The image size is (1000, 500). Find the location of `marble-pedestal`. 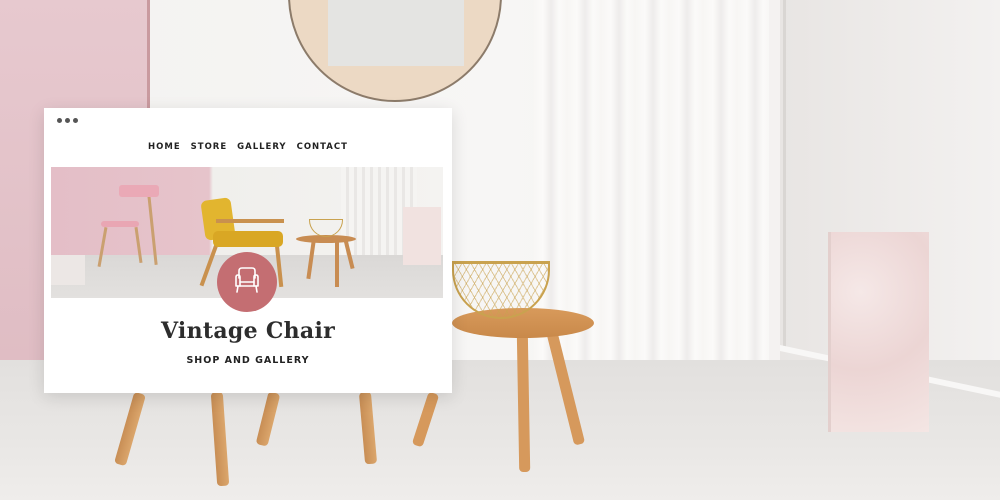

marble-pedestal is located at coordinates (878, 332).